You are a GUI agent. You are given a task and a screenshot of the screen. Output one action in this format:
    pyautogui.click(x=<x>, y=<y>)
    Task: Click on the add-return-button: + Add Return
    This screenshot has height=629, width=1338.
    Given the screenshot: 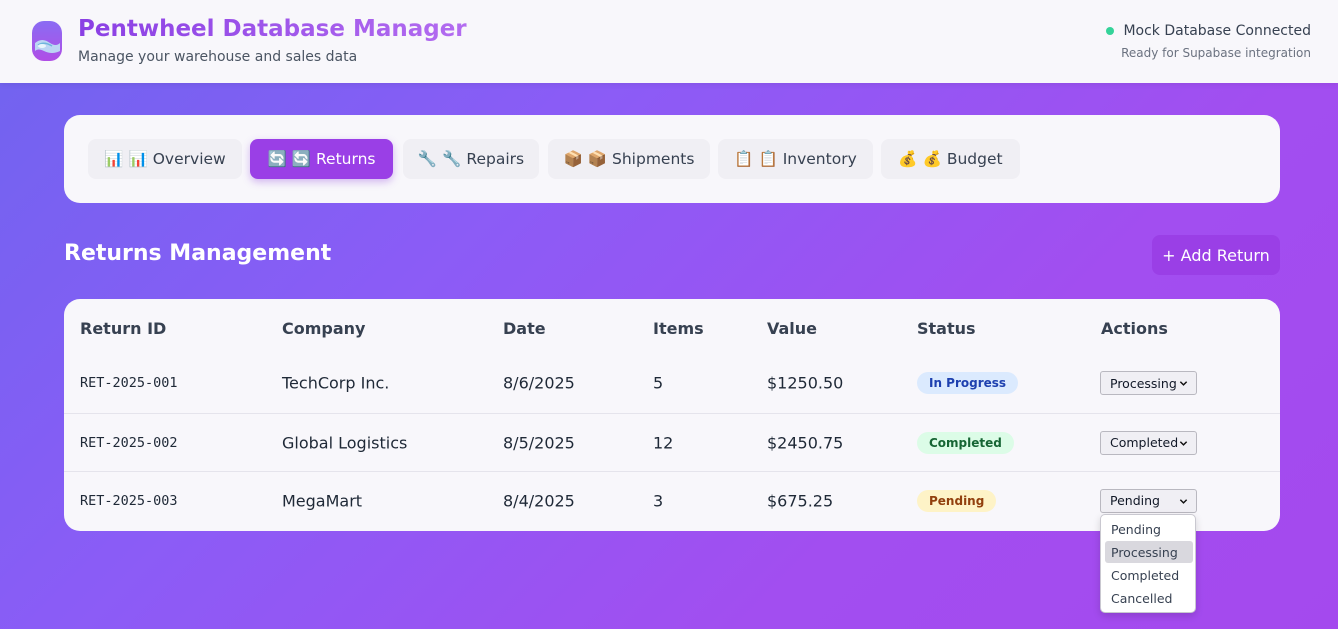 What is the action you would take?
    pyautogui.click(x=1216, y=255)
    